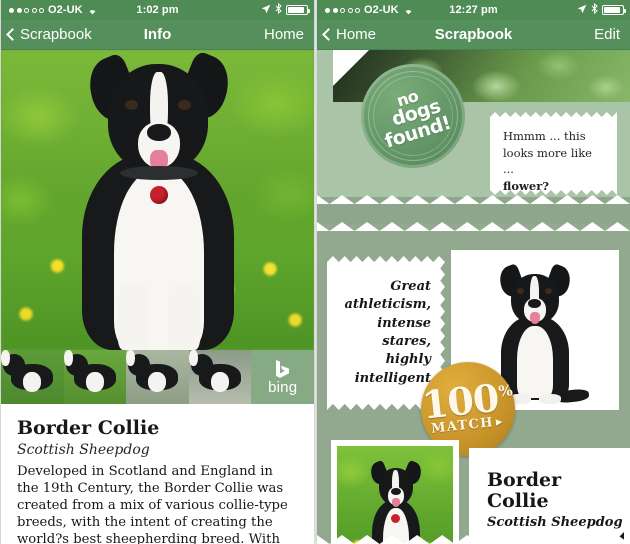 The image size is (630, 544). I want to click on breed-title-line-2: Collie, so click(518, 500).